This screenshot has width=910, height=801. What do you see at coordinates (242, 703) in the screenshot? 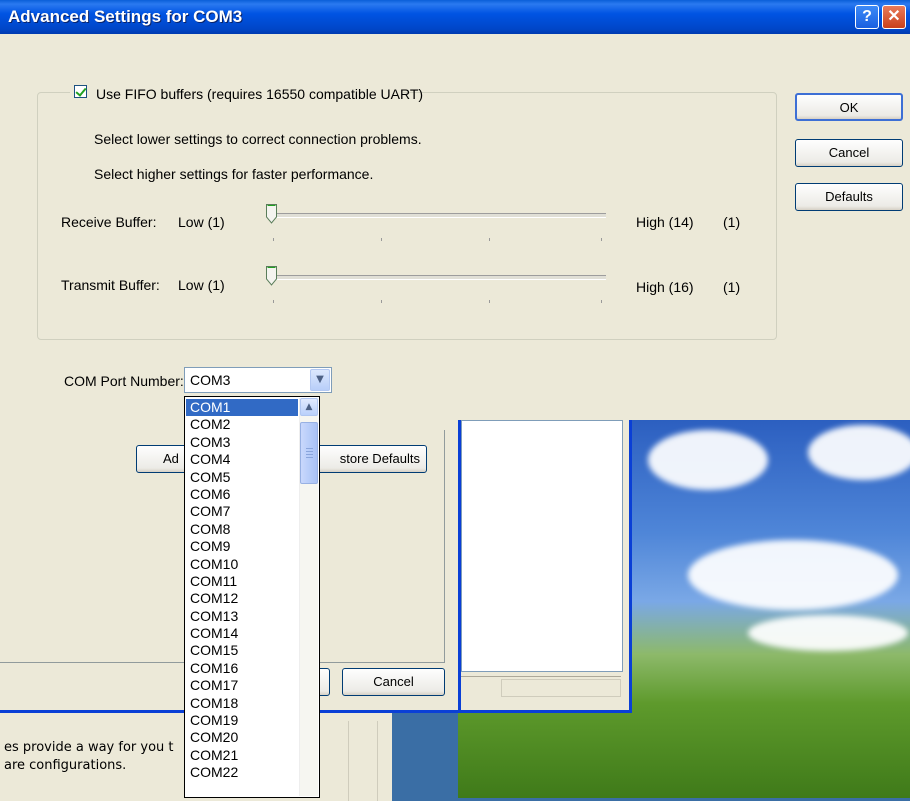
I see `com-port-option: COM18` at bounding box center [242, 703].